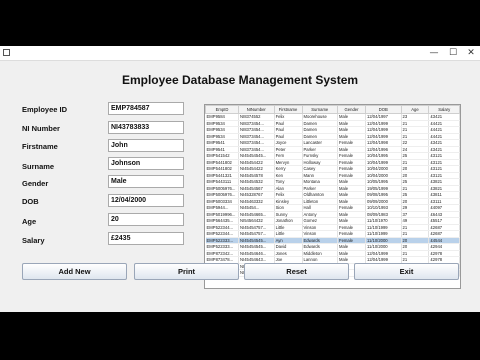 This screenshot has height=360, width=480. What do you see at coordinates (146, 145) in the screenshot?
I see `firstname-field: John` at bounding box center [146, 145].